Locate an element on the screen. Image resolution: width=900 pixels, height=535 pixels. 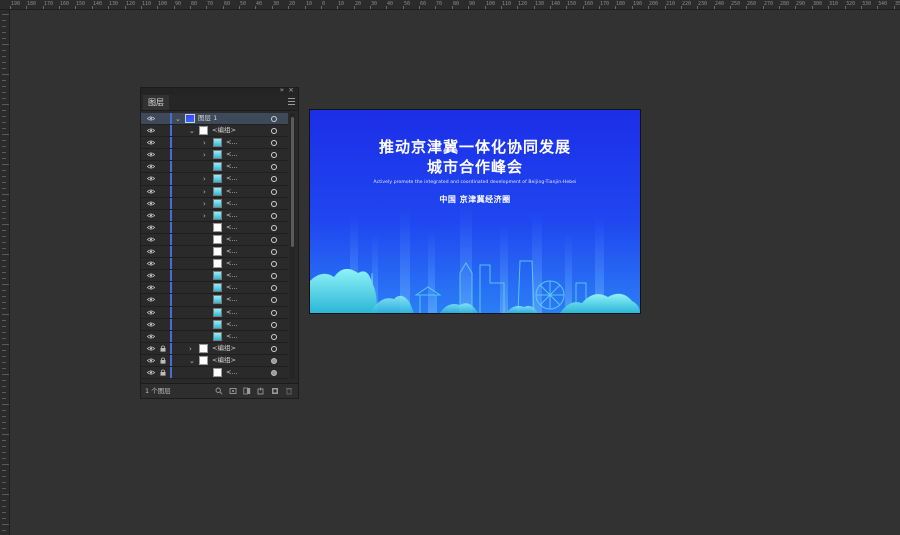
group-row: › <编组> is located at coordinates (214, 348).